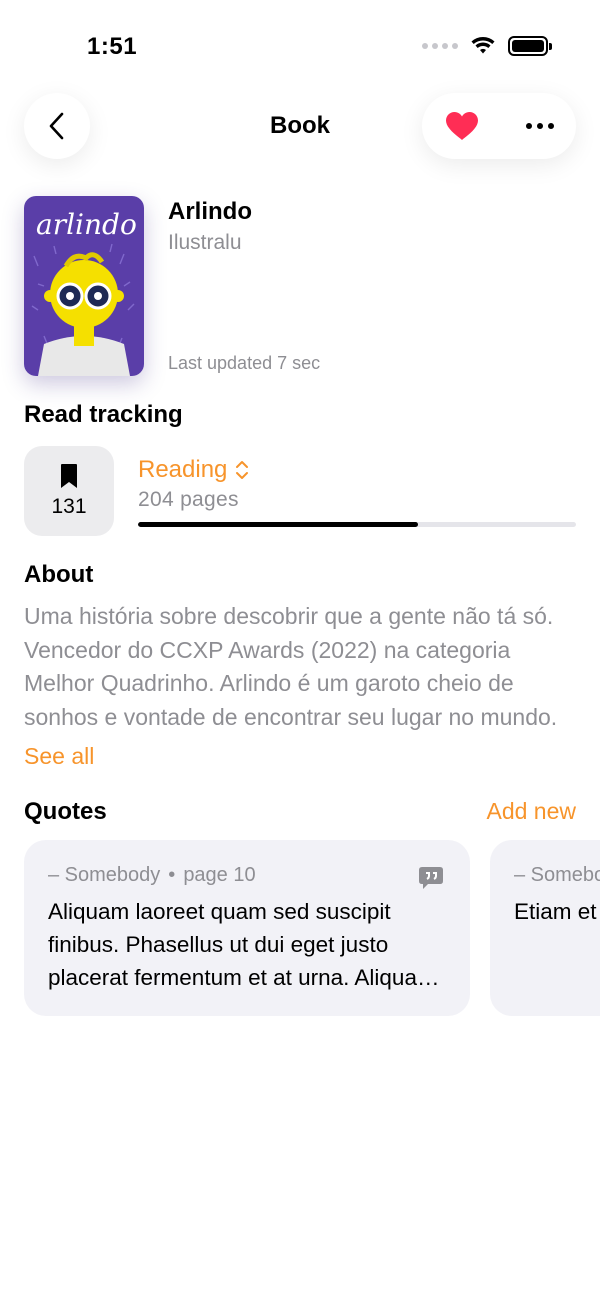 The height and width of the screenshot is (1304, 600). I want to click on quote-meta: – Somebody, so click(557, 875).